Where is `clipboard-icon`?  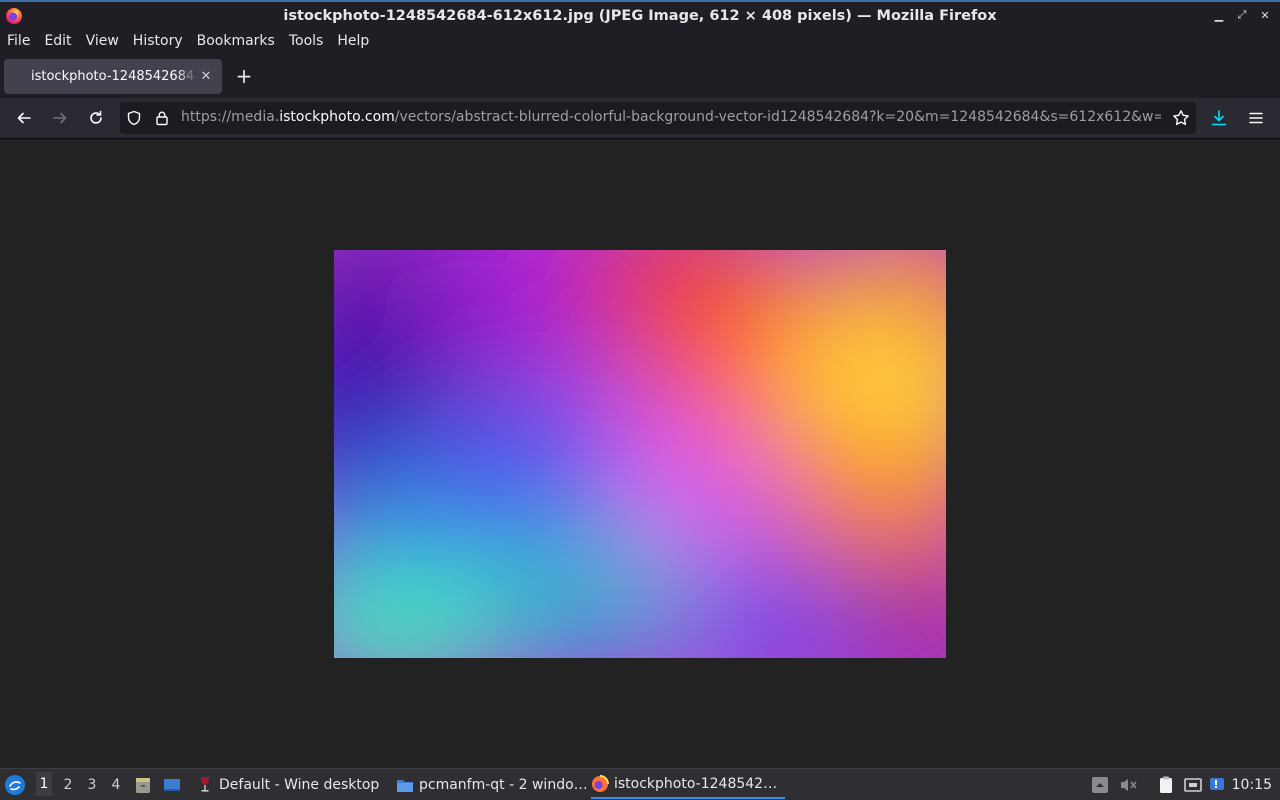
clipboard-icon is located at coordinates (1166, 785).